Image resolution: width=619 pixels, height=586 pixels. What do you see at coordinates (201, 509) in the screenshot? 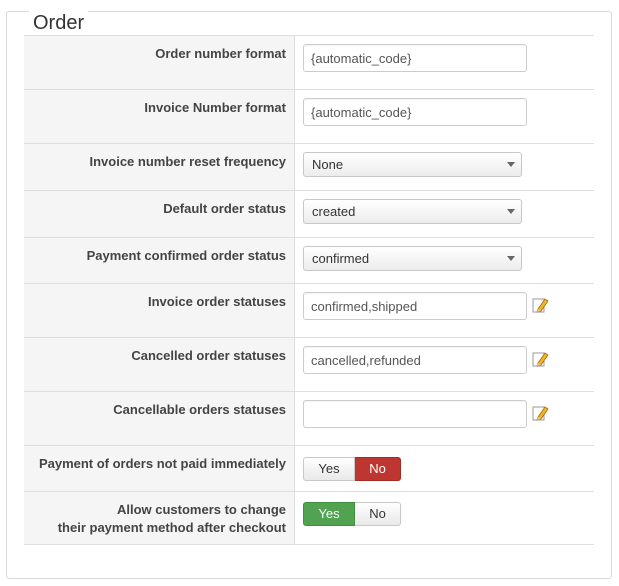
I see `allow-change-payment-label-line1: Allow customers to change` at bounding box center [201, 509].